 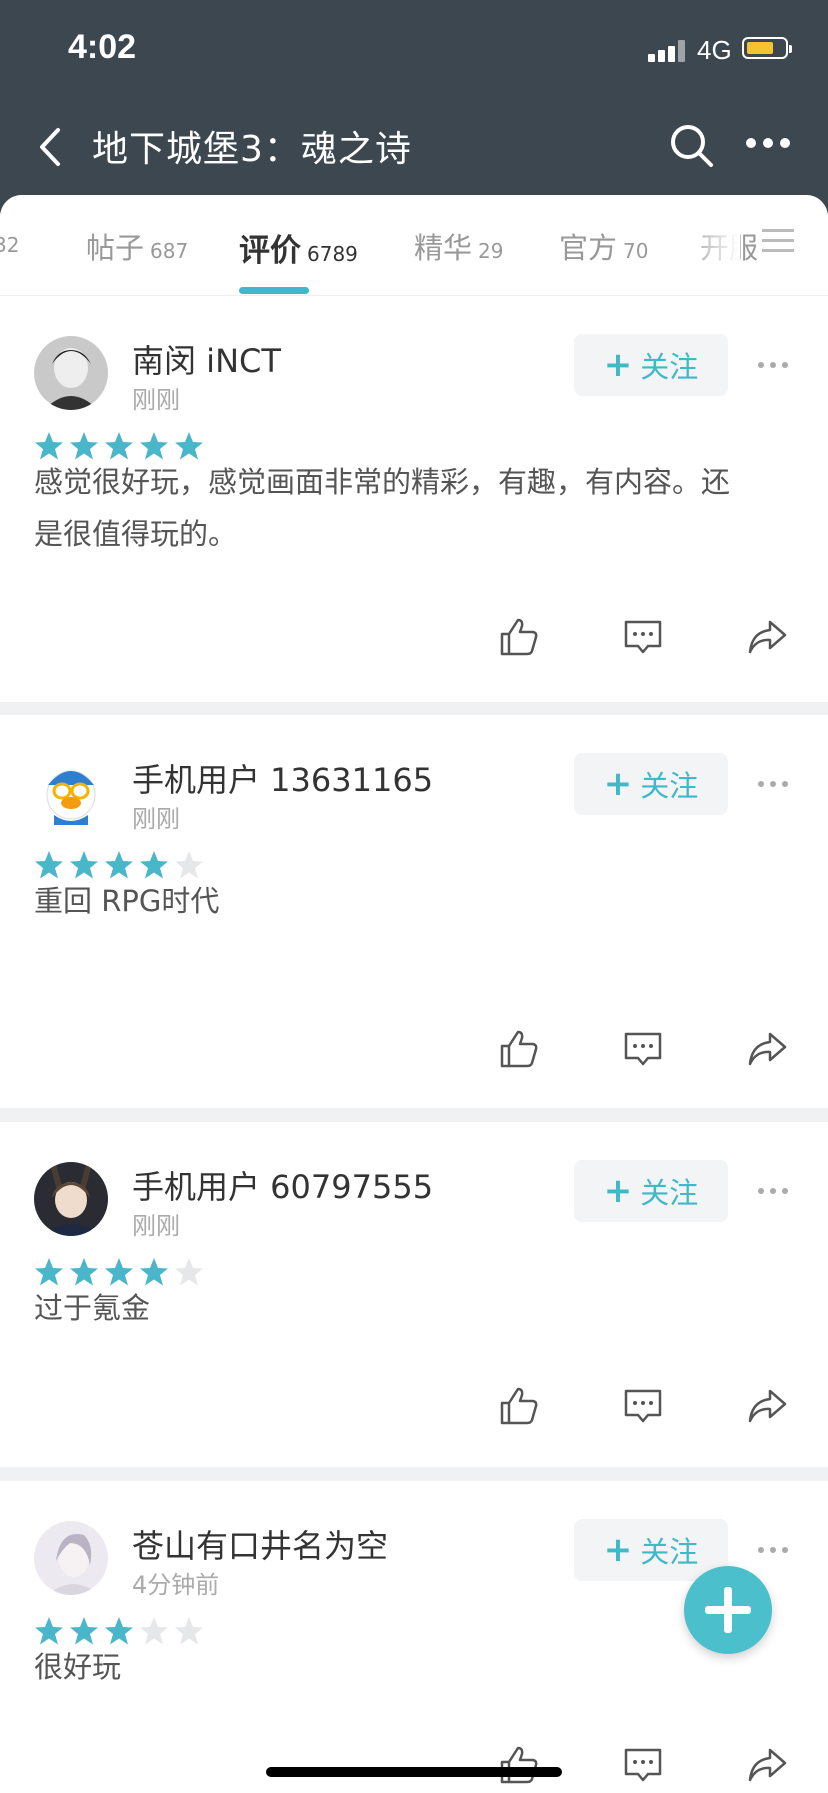 I want to click on back-icon, so click(x=54, y=147).